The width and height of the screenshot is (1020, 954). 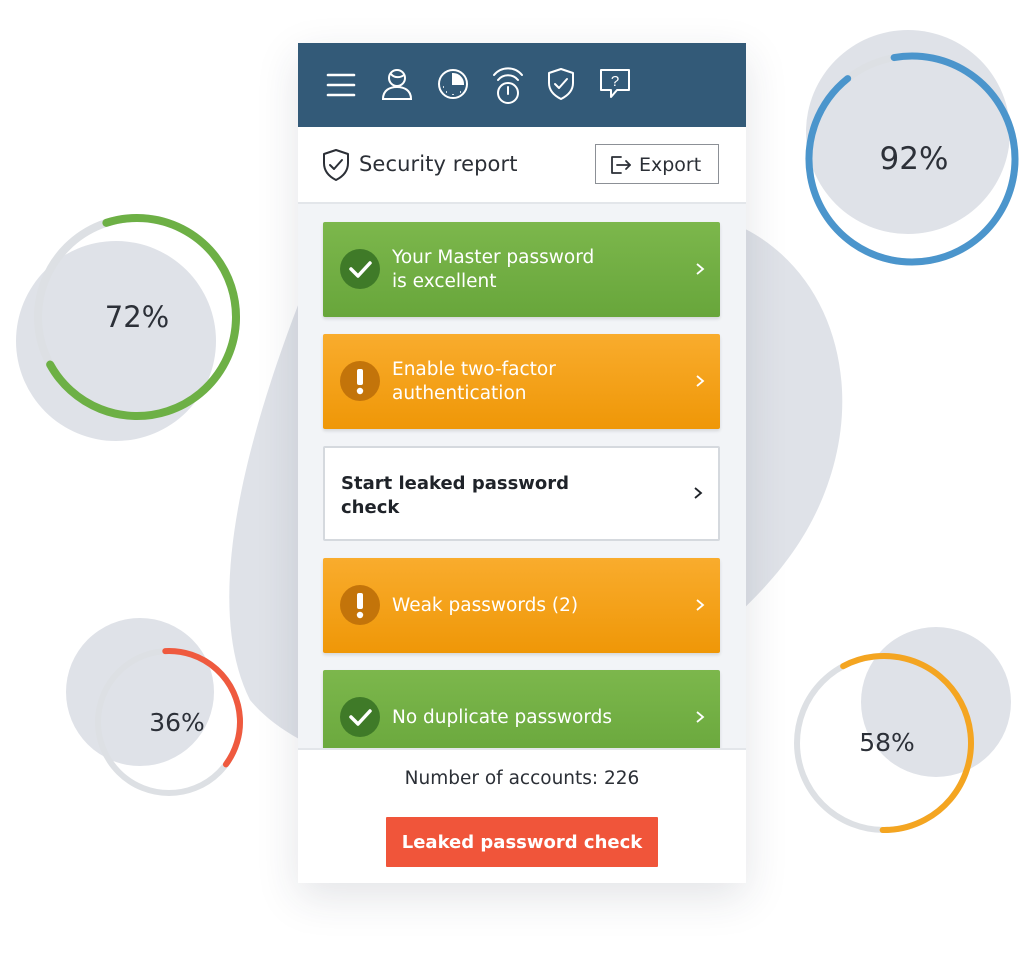 I want to click on progress-ring-72: 72%, so click(x=128, y=328).